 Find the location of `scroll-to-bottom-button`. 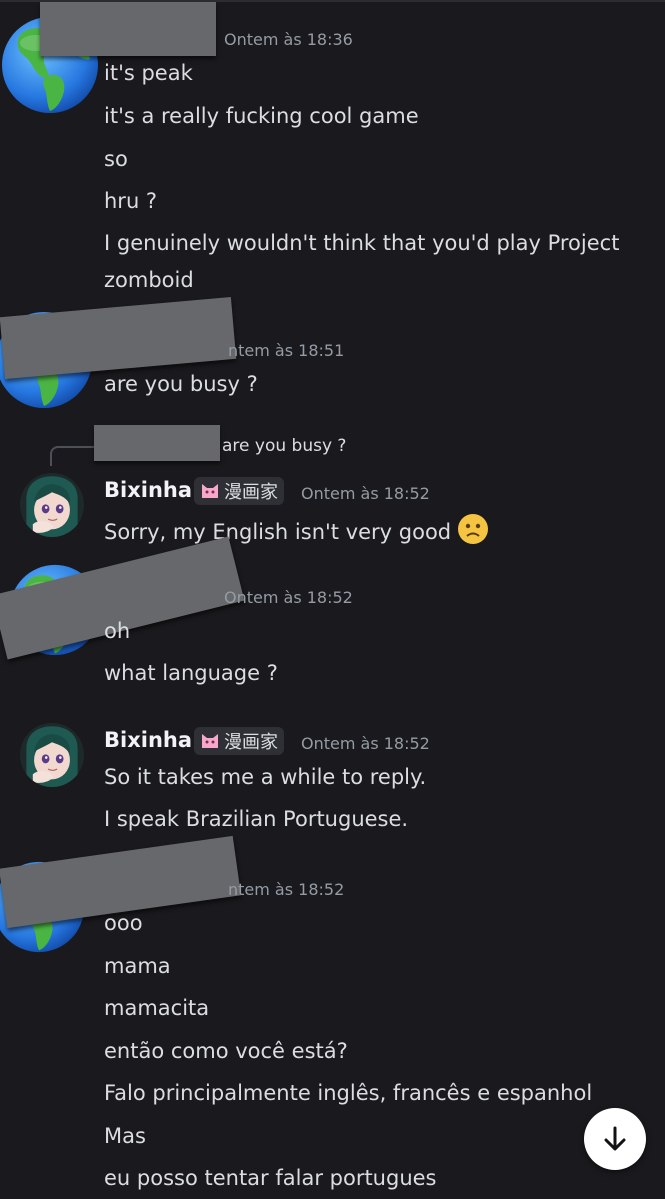

scroll-to-bottom-button is located at coordinates (615, 1139).